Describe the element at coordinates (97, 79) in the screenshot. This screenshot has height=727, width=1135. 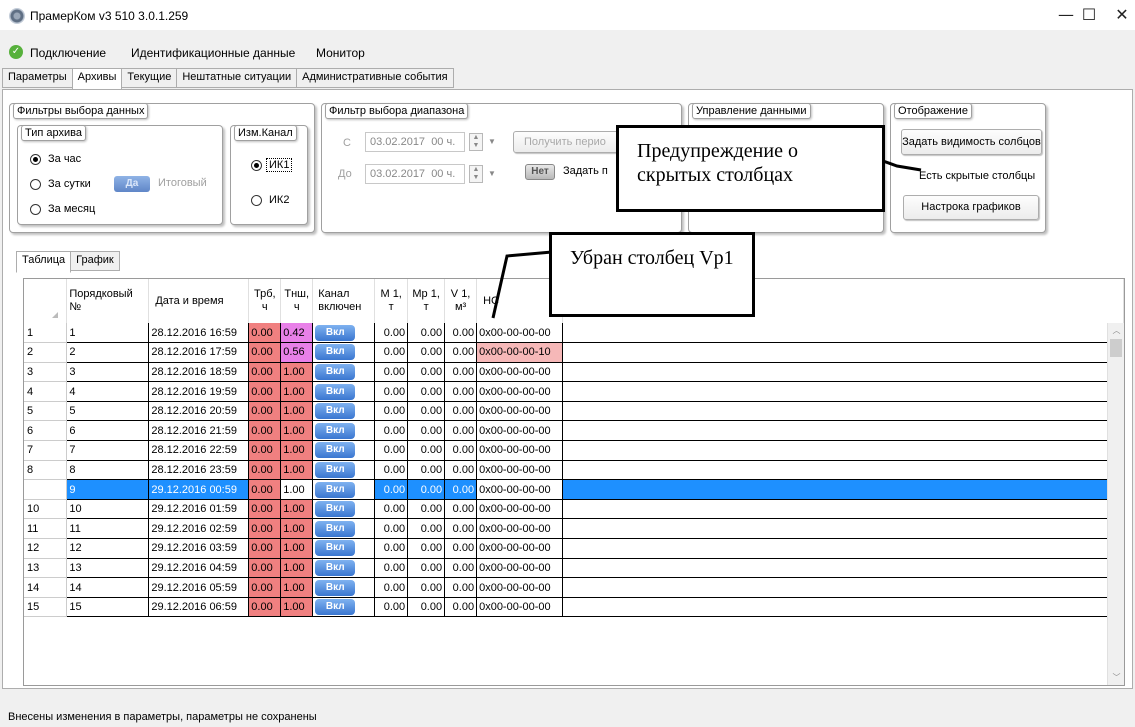
I see `tab-archives: Архивы` at that location.